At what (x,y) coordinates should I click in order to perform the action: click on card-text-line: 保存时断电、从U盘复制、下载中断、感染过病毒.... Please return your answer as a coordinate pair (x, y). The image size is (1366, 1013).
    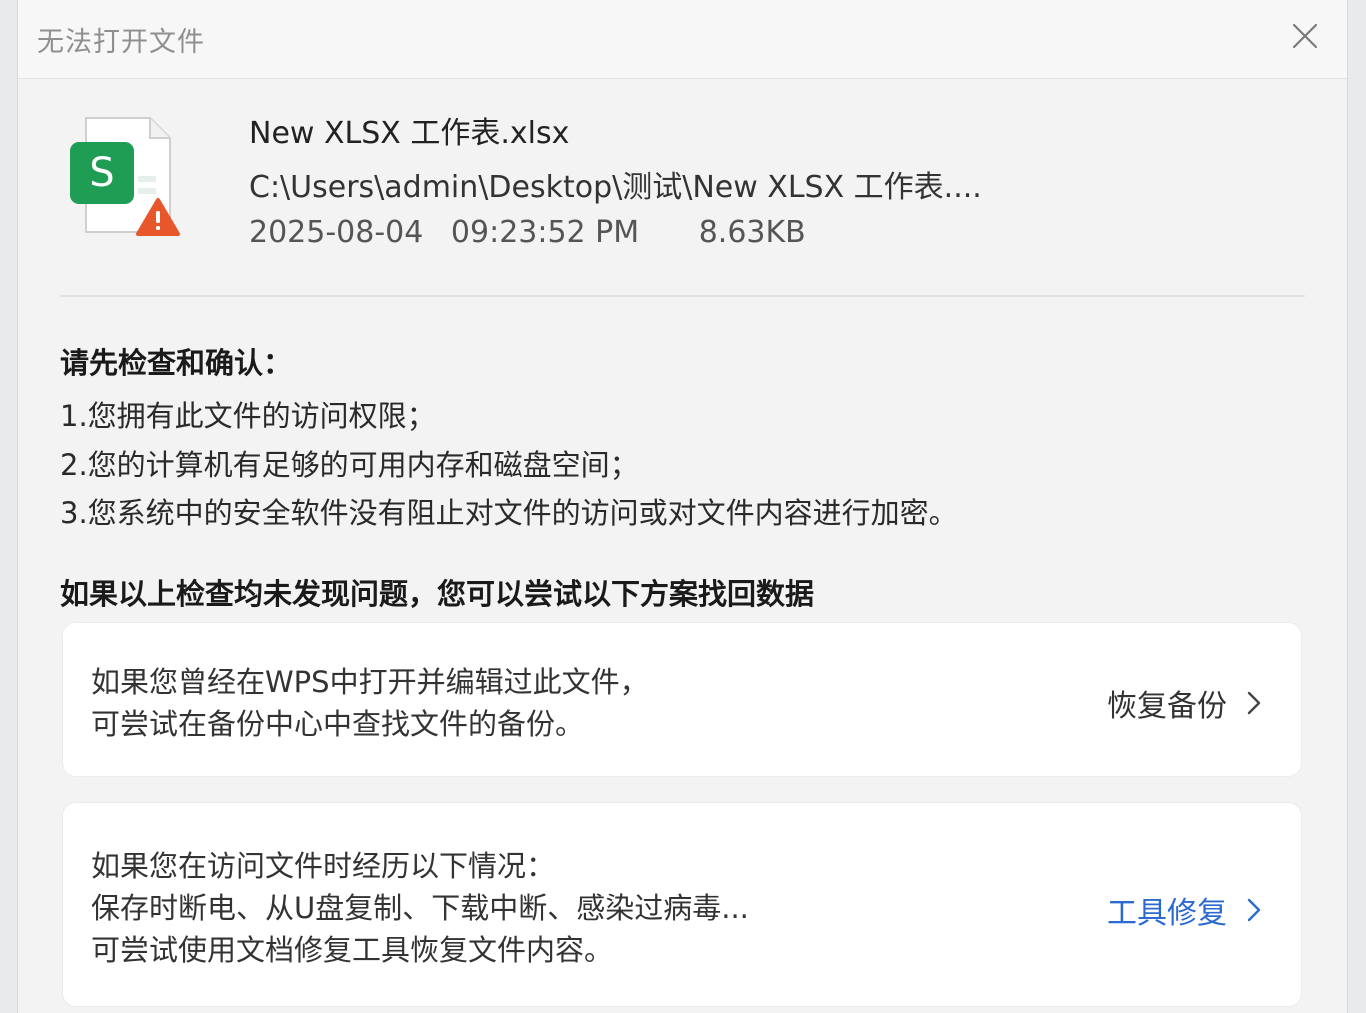
    Looking at the image, I should click on (420, 908).